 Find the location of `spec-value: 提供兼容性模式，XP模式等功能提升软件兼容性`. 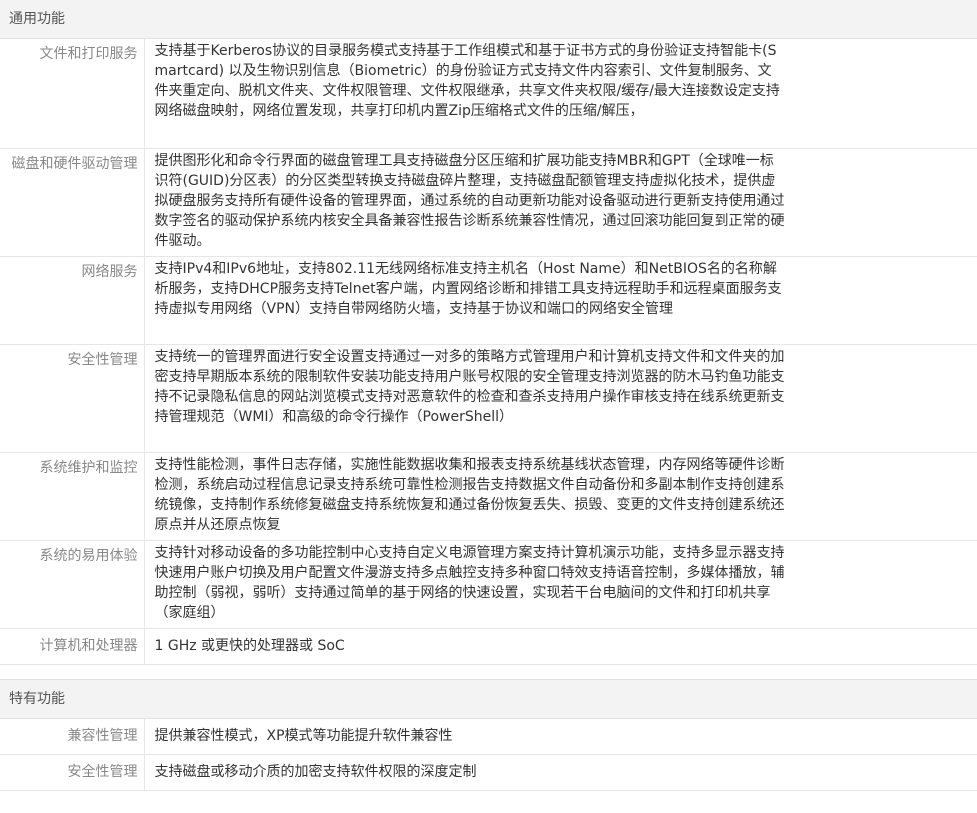

spec-value: 提供兼容性模式，XP模式等功能提升软件兼容性 is located at coordinates (303, 735).